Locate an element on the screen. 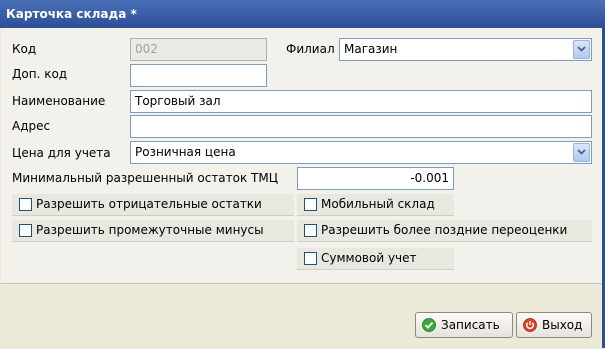 The image size is (605, 349). negative-rests-label: Разрешить отрицательные остатки is located at coordinates (149, 204).